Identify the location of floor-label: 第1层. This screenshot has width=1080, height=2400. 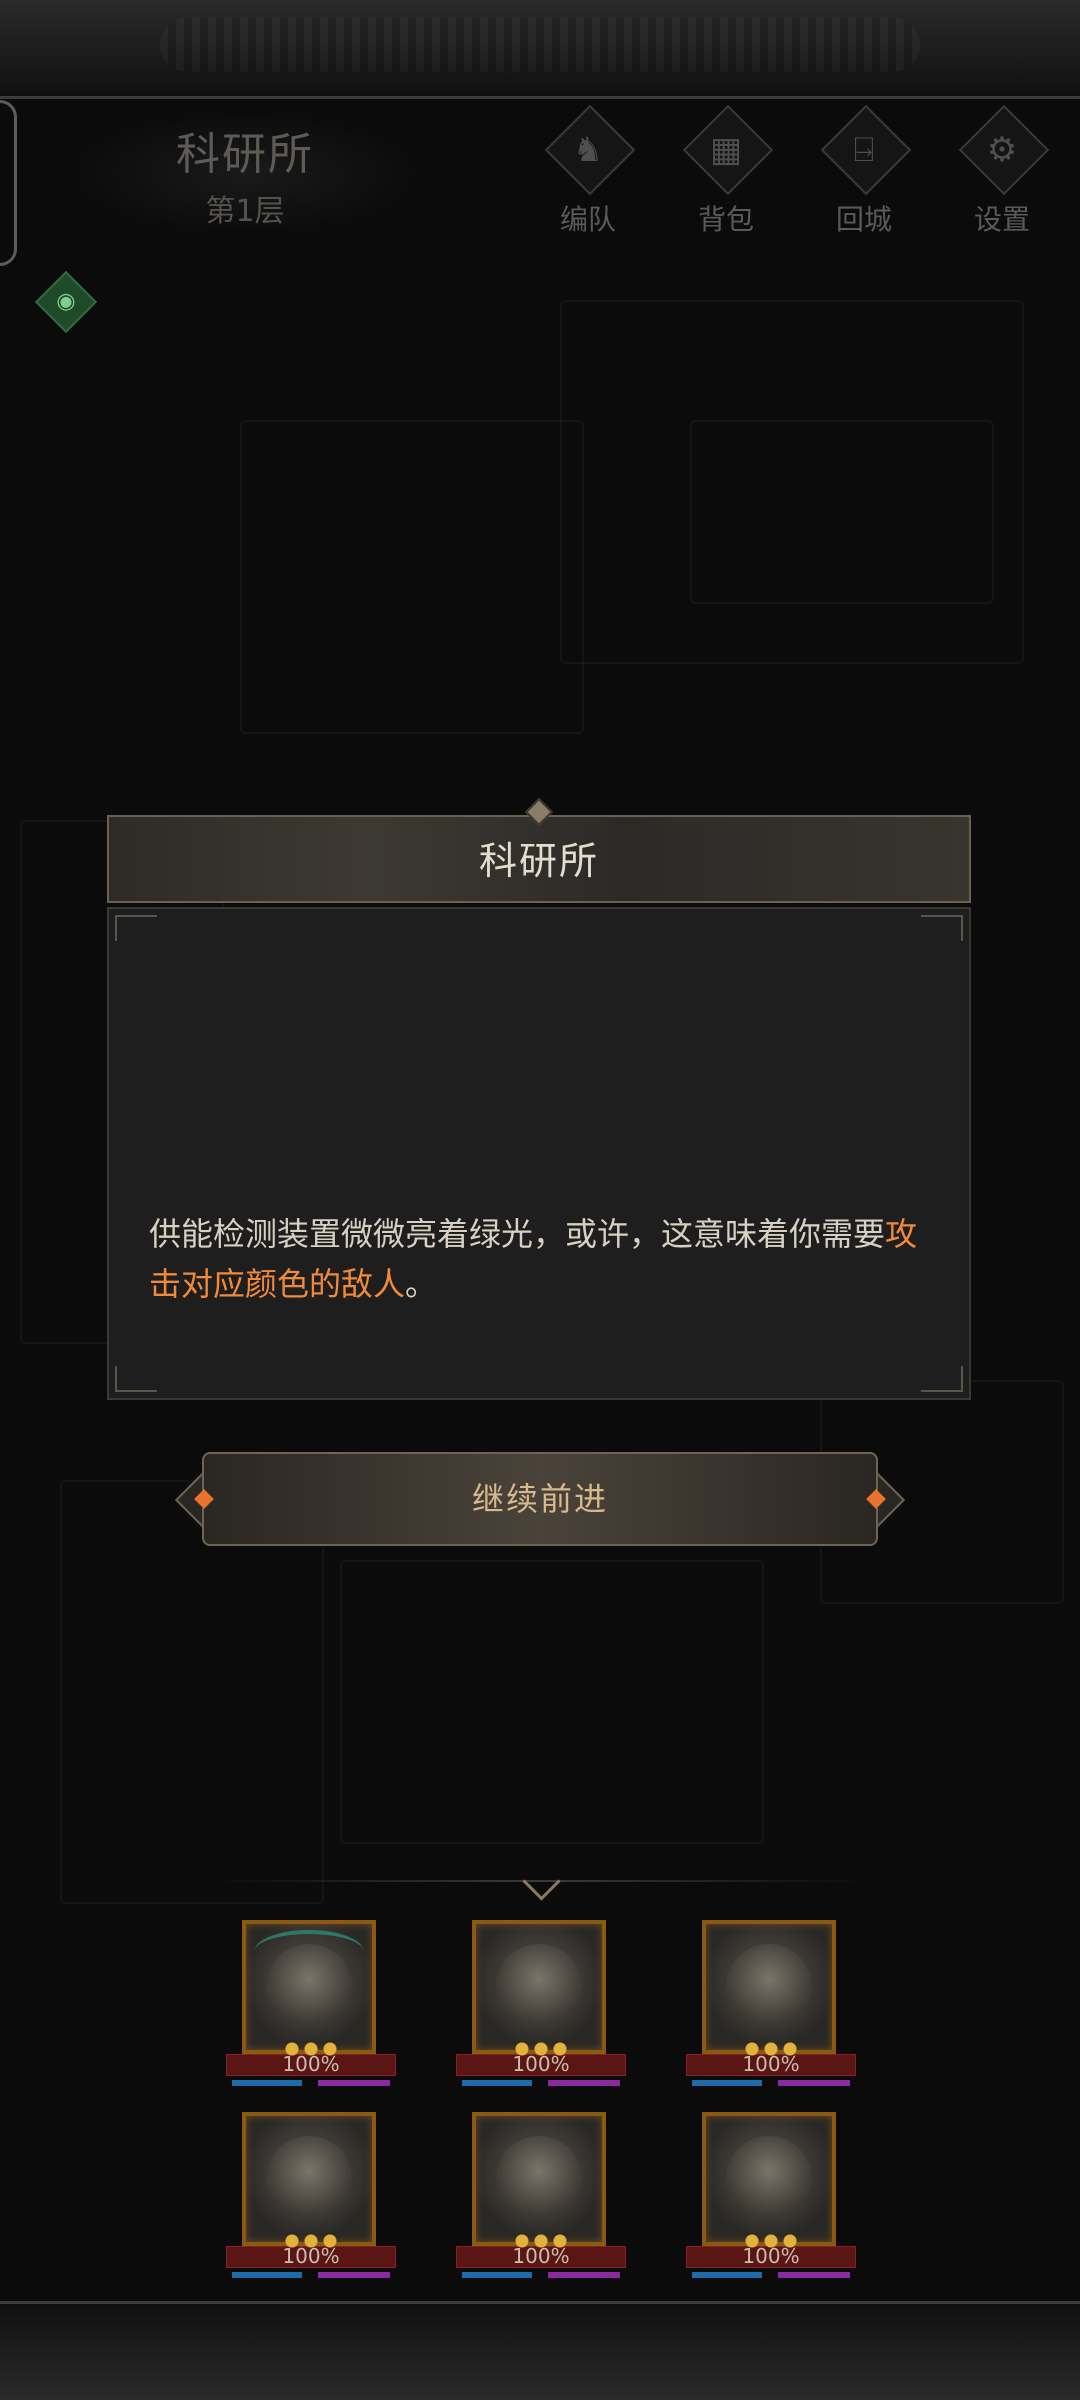
(245, 211).